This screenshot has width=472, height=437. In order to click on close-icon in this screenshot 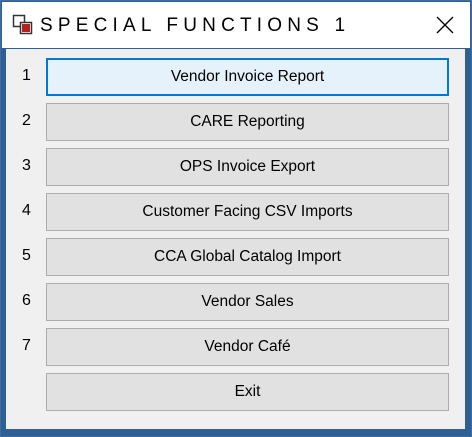, I will do `click(445, 25)`.